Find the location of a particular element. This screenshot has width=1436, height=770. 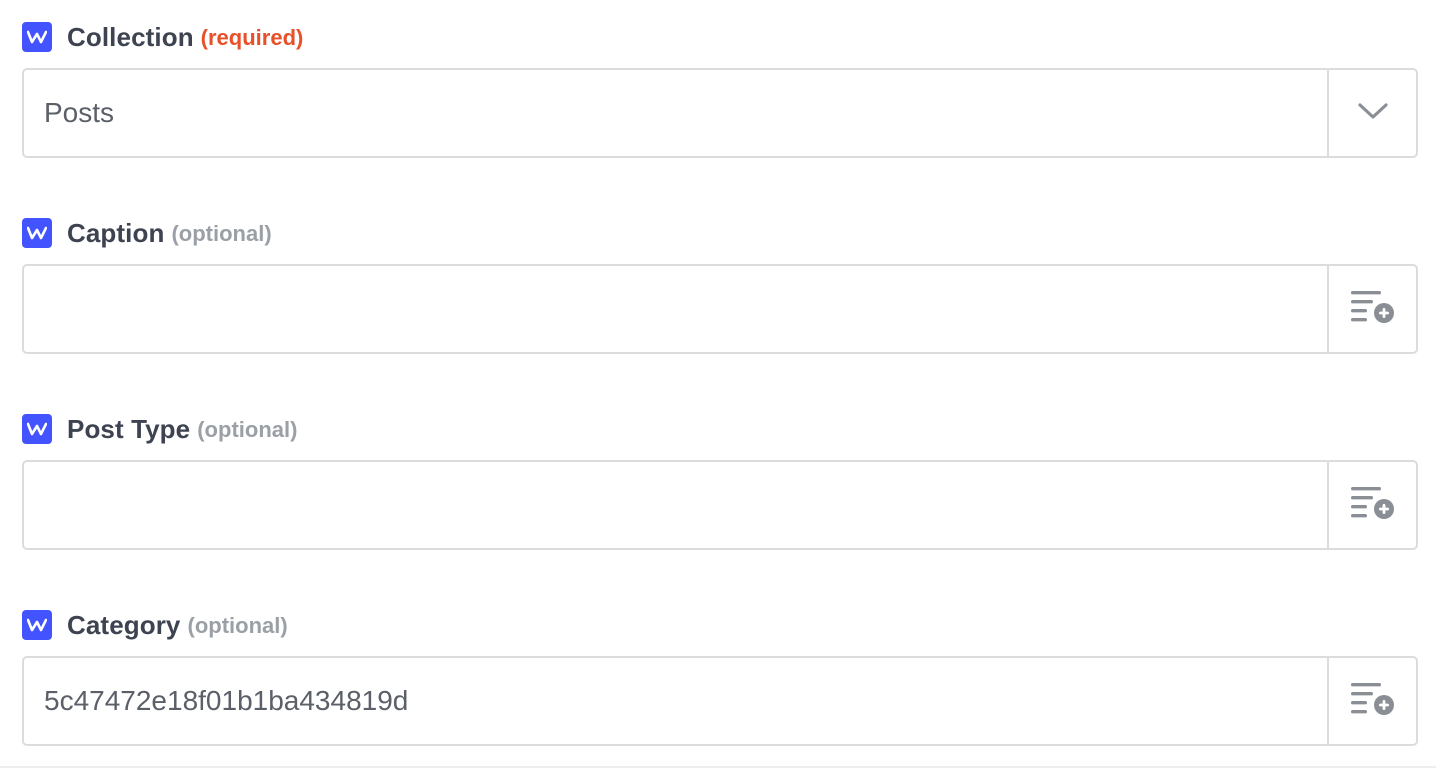

field-label: Caption is located at coordinates (116, 232).